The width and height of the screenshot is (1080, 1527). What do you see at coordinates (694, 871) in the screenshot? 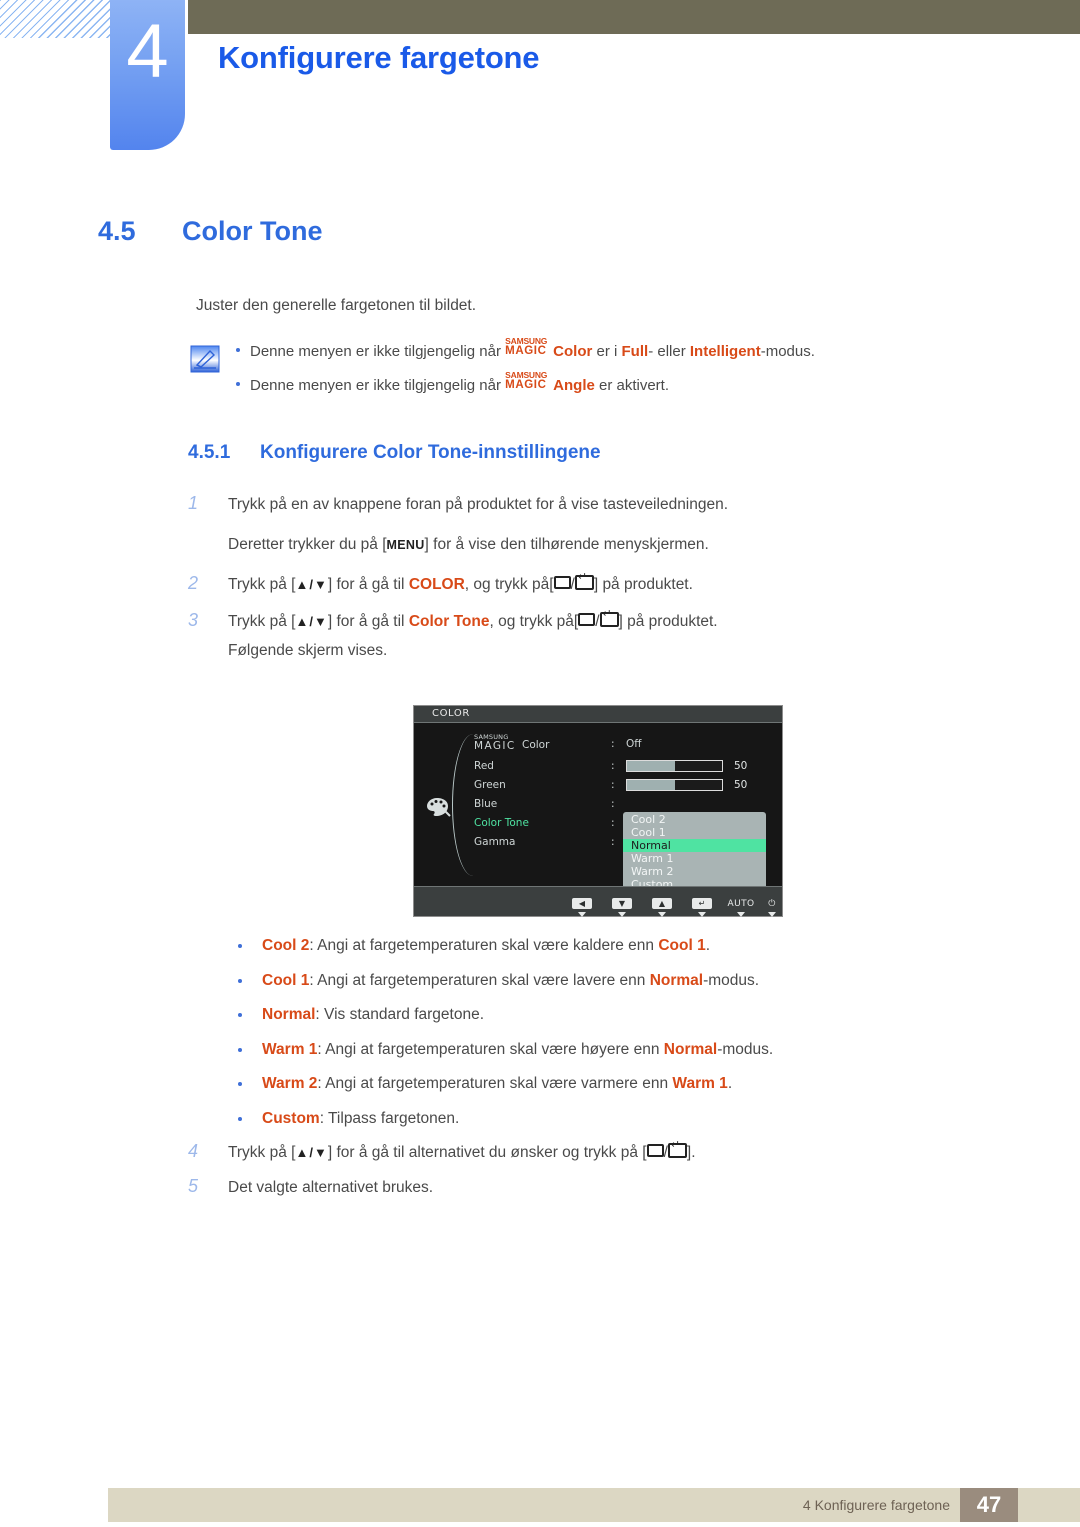
I see `dropdown-item-warm-2: Warm 2` at bounding box center [694, 871].